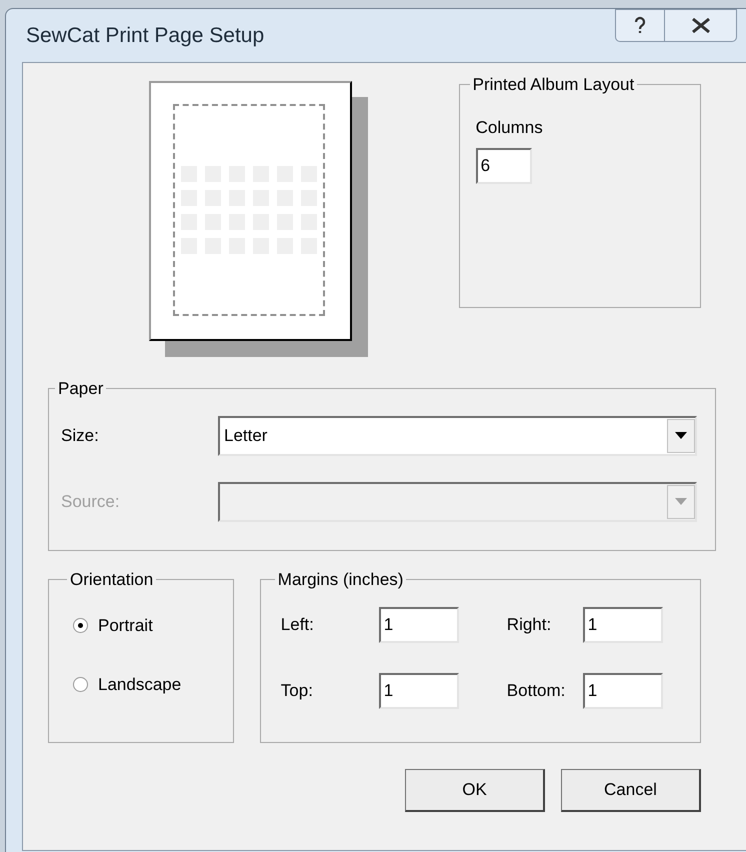  I want to click on margin-label: Bottom:, so click(536, 691).